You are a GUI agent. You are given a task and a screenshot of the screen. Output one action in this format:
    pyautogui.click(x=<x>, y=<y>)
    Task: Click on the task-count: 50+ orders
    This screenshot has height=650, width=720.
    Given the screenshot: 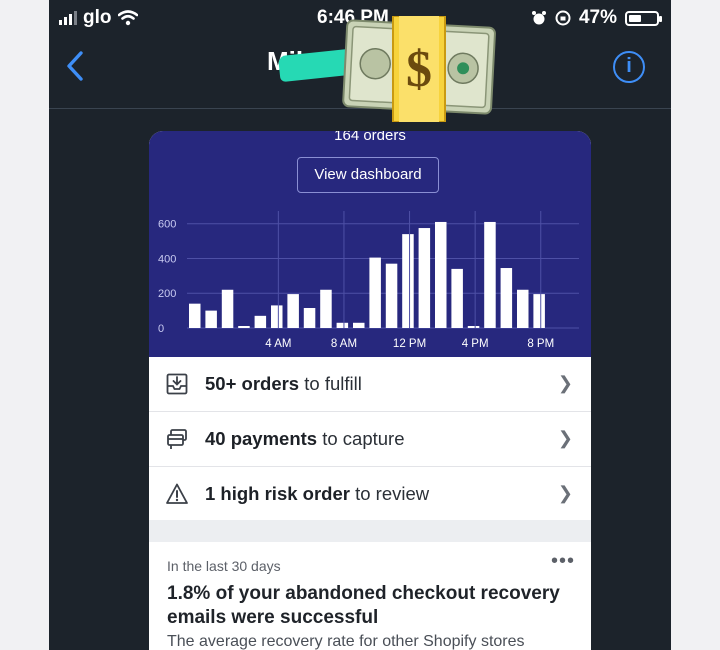 What is the action you would take?
    pyautogui.click(x=252, y=383)
    